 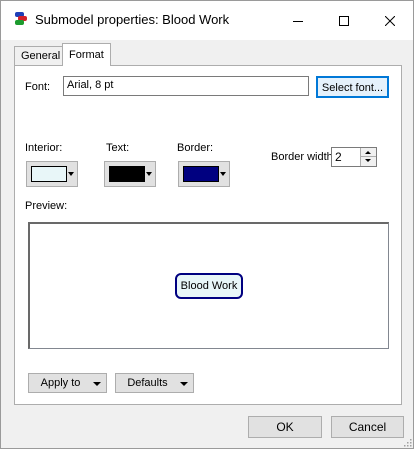 I want to click on minimize-icon, so click(x=298, y=21).